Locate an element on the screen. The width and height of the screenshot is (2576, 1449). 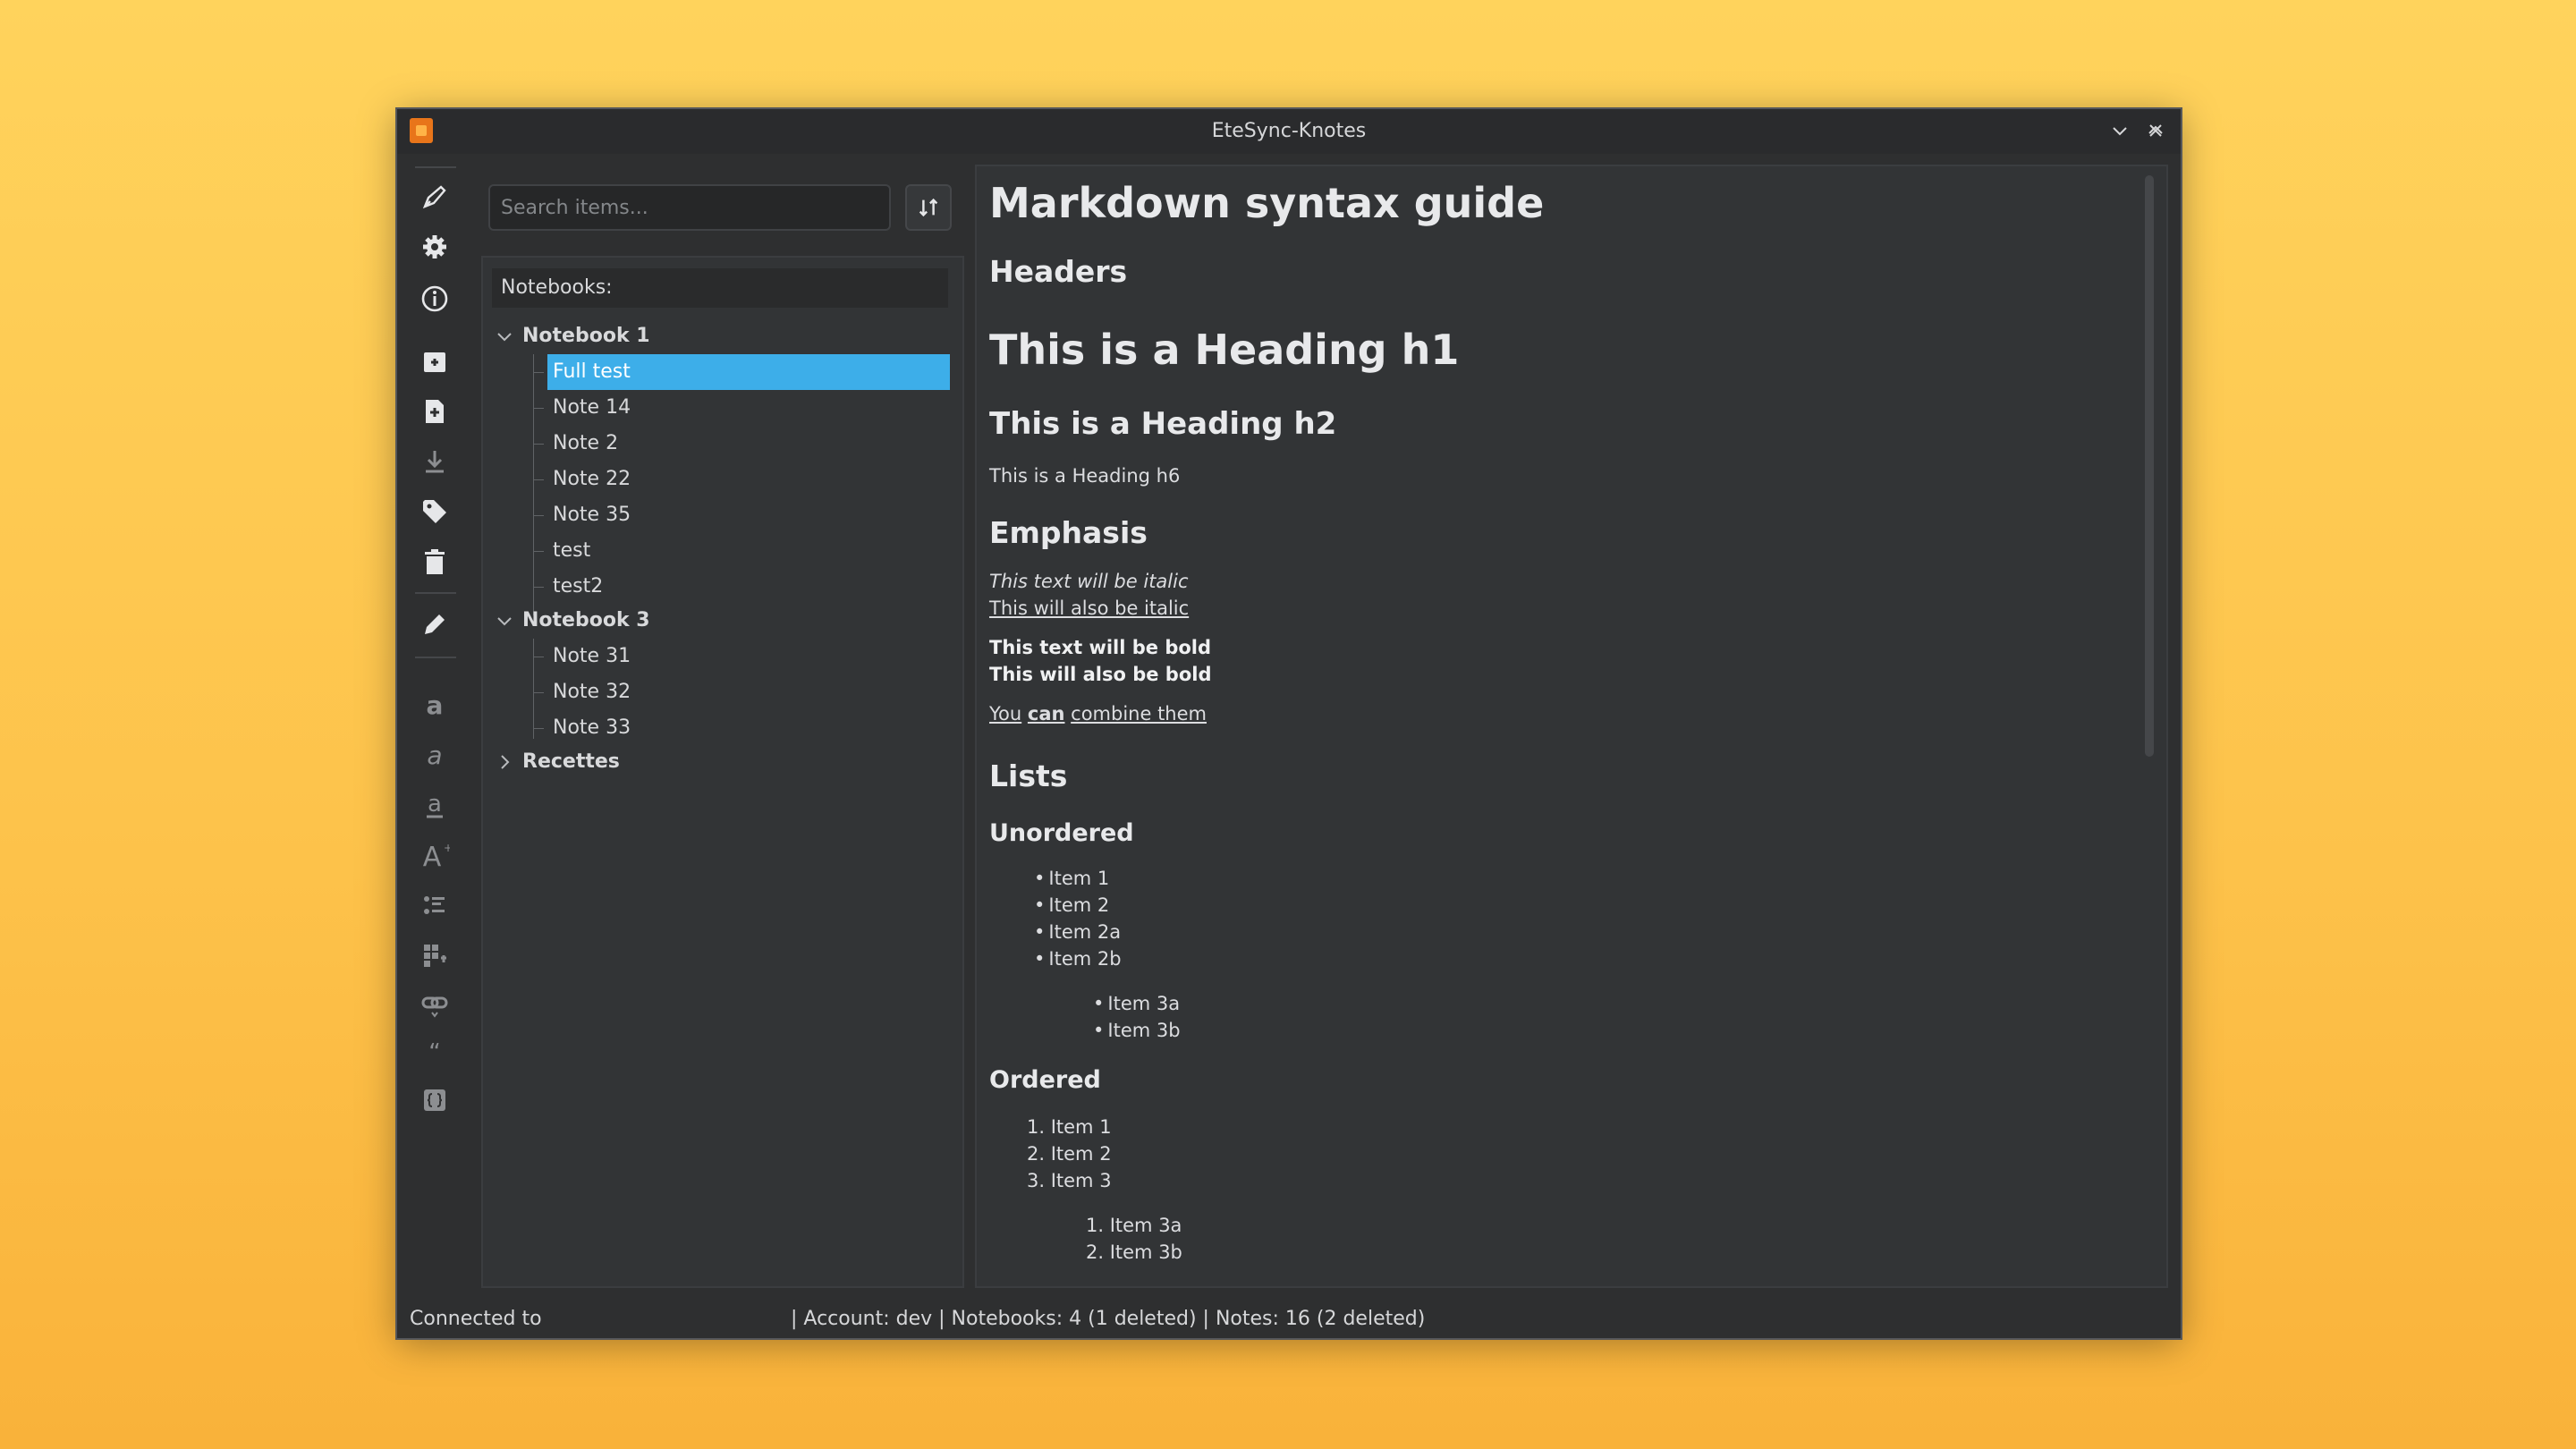
tree-note: Note 32 is located at coordinates (592, 692).